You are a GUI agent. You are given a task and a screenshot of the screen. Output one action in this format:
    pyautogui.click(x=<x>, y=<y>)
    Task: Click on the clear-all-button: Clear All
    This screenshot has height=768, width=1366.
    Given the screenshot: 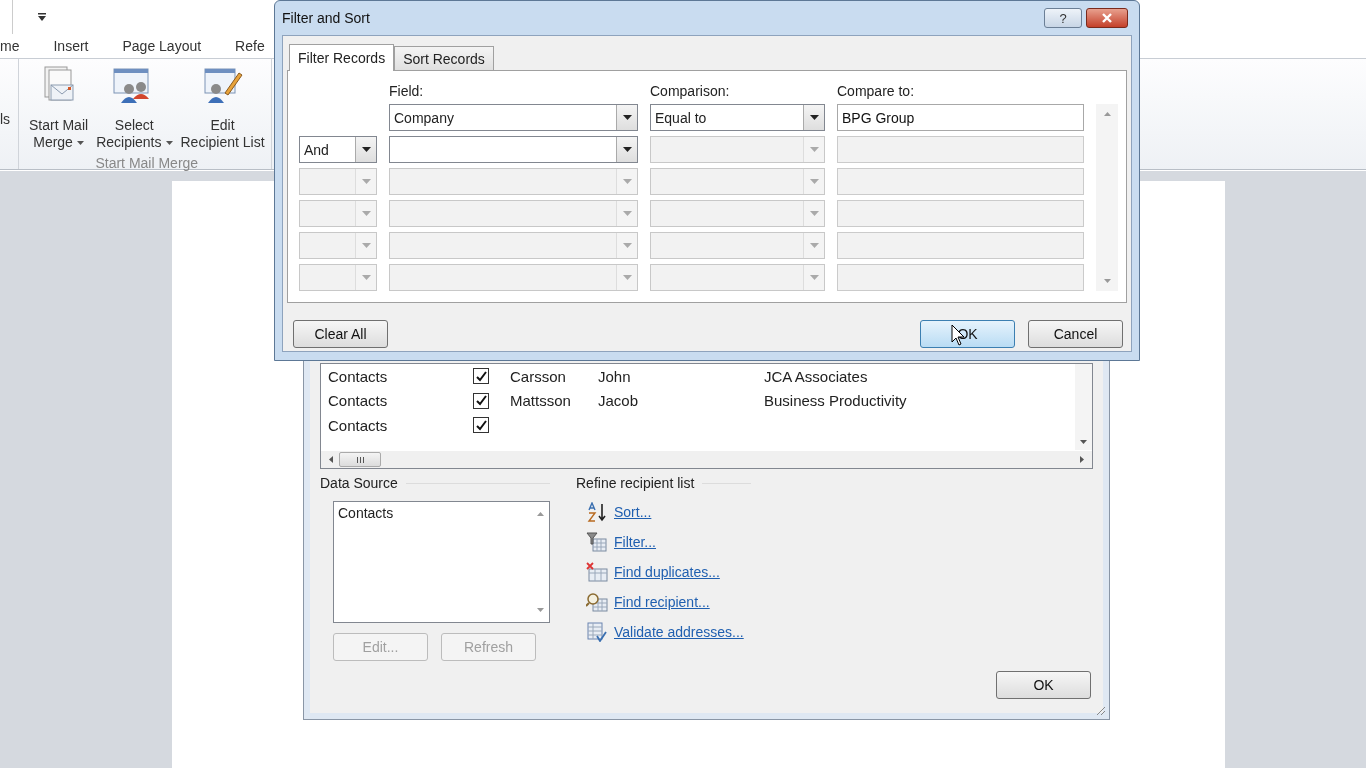 What is the action you would take?
    pyautogui.click(x=340, y=334)
    